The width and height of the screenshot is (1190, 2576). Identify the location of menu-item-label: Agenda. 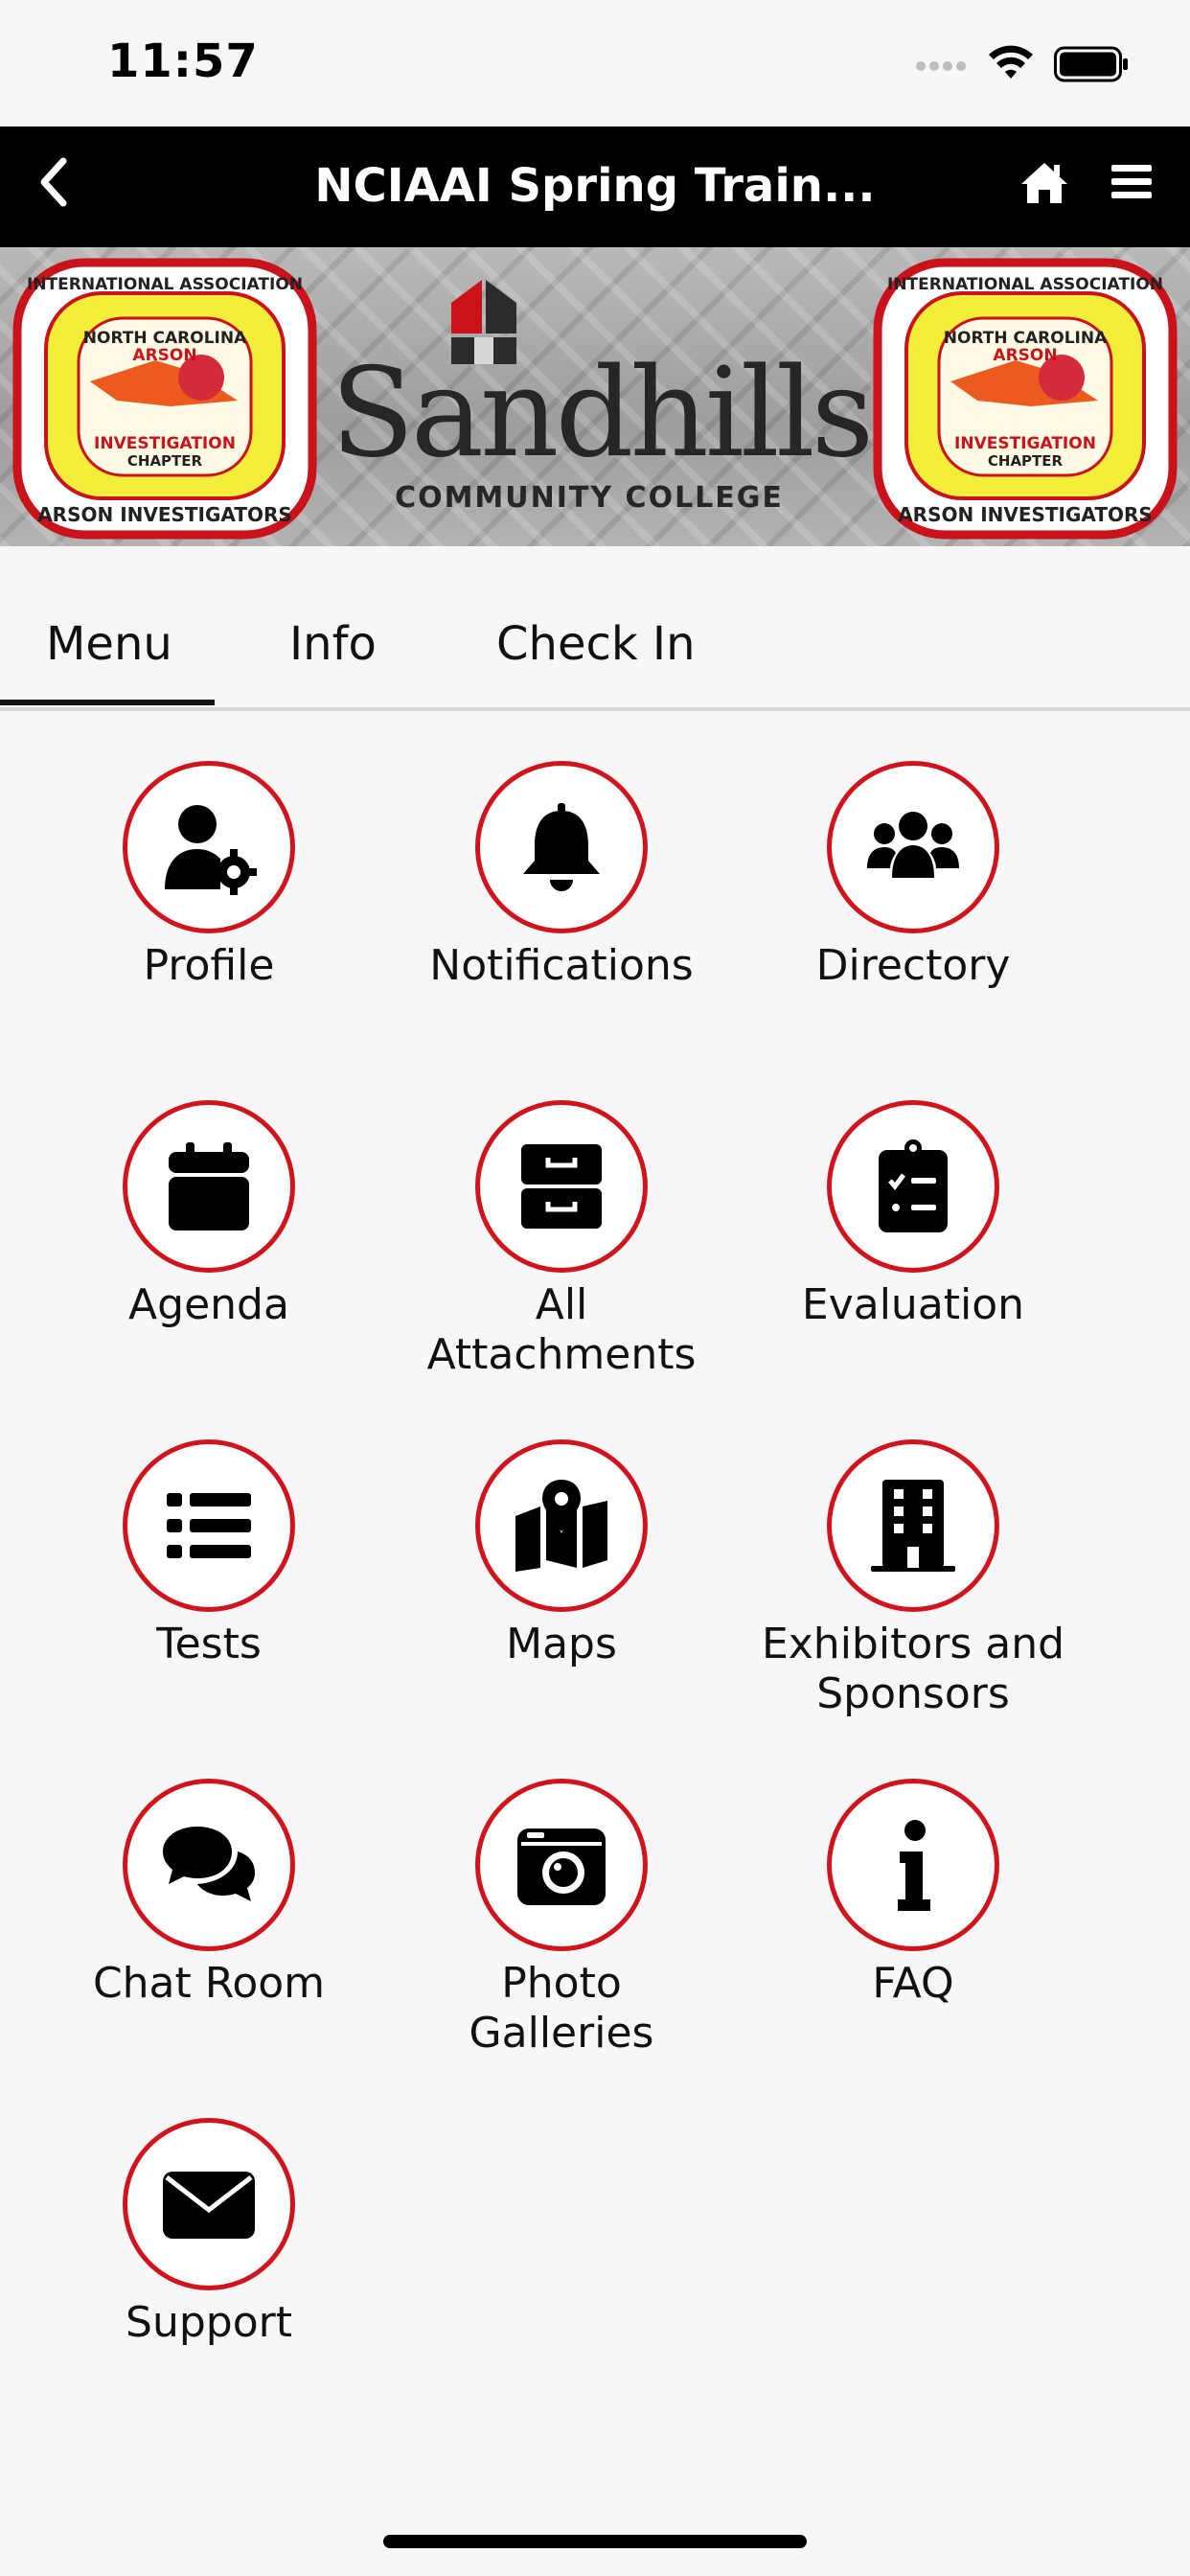
(209, 1304).